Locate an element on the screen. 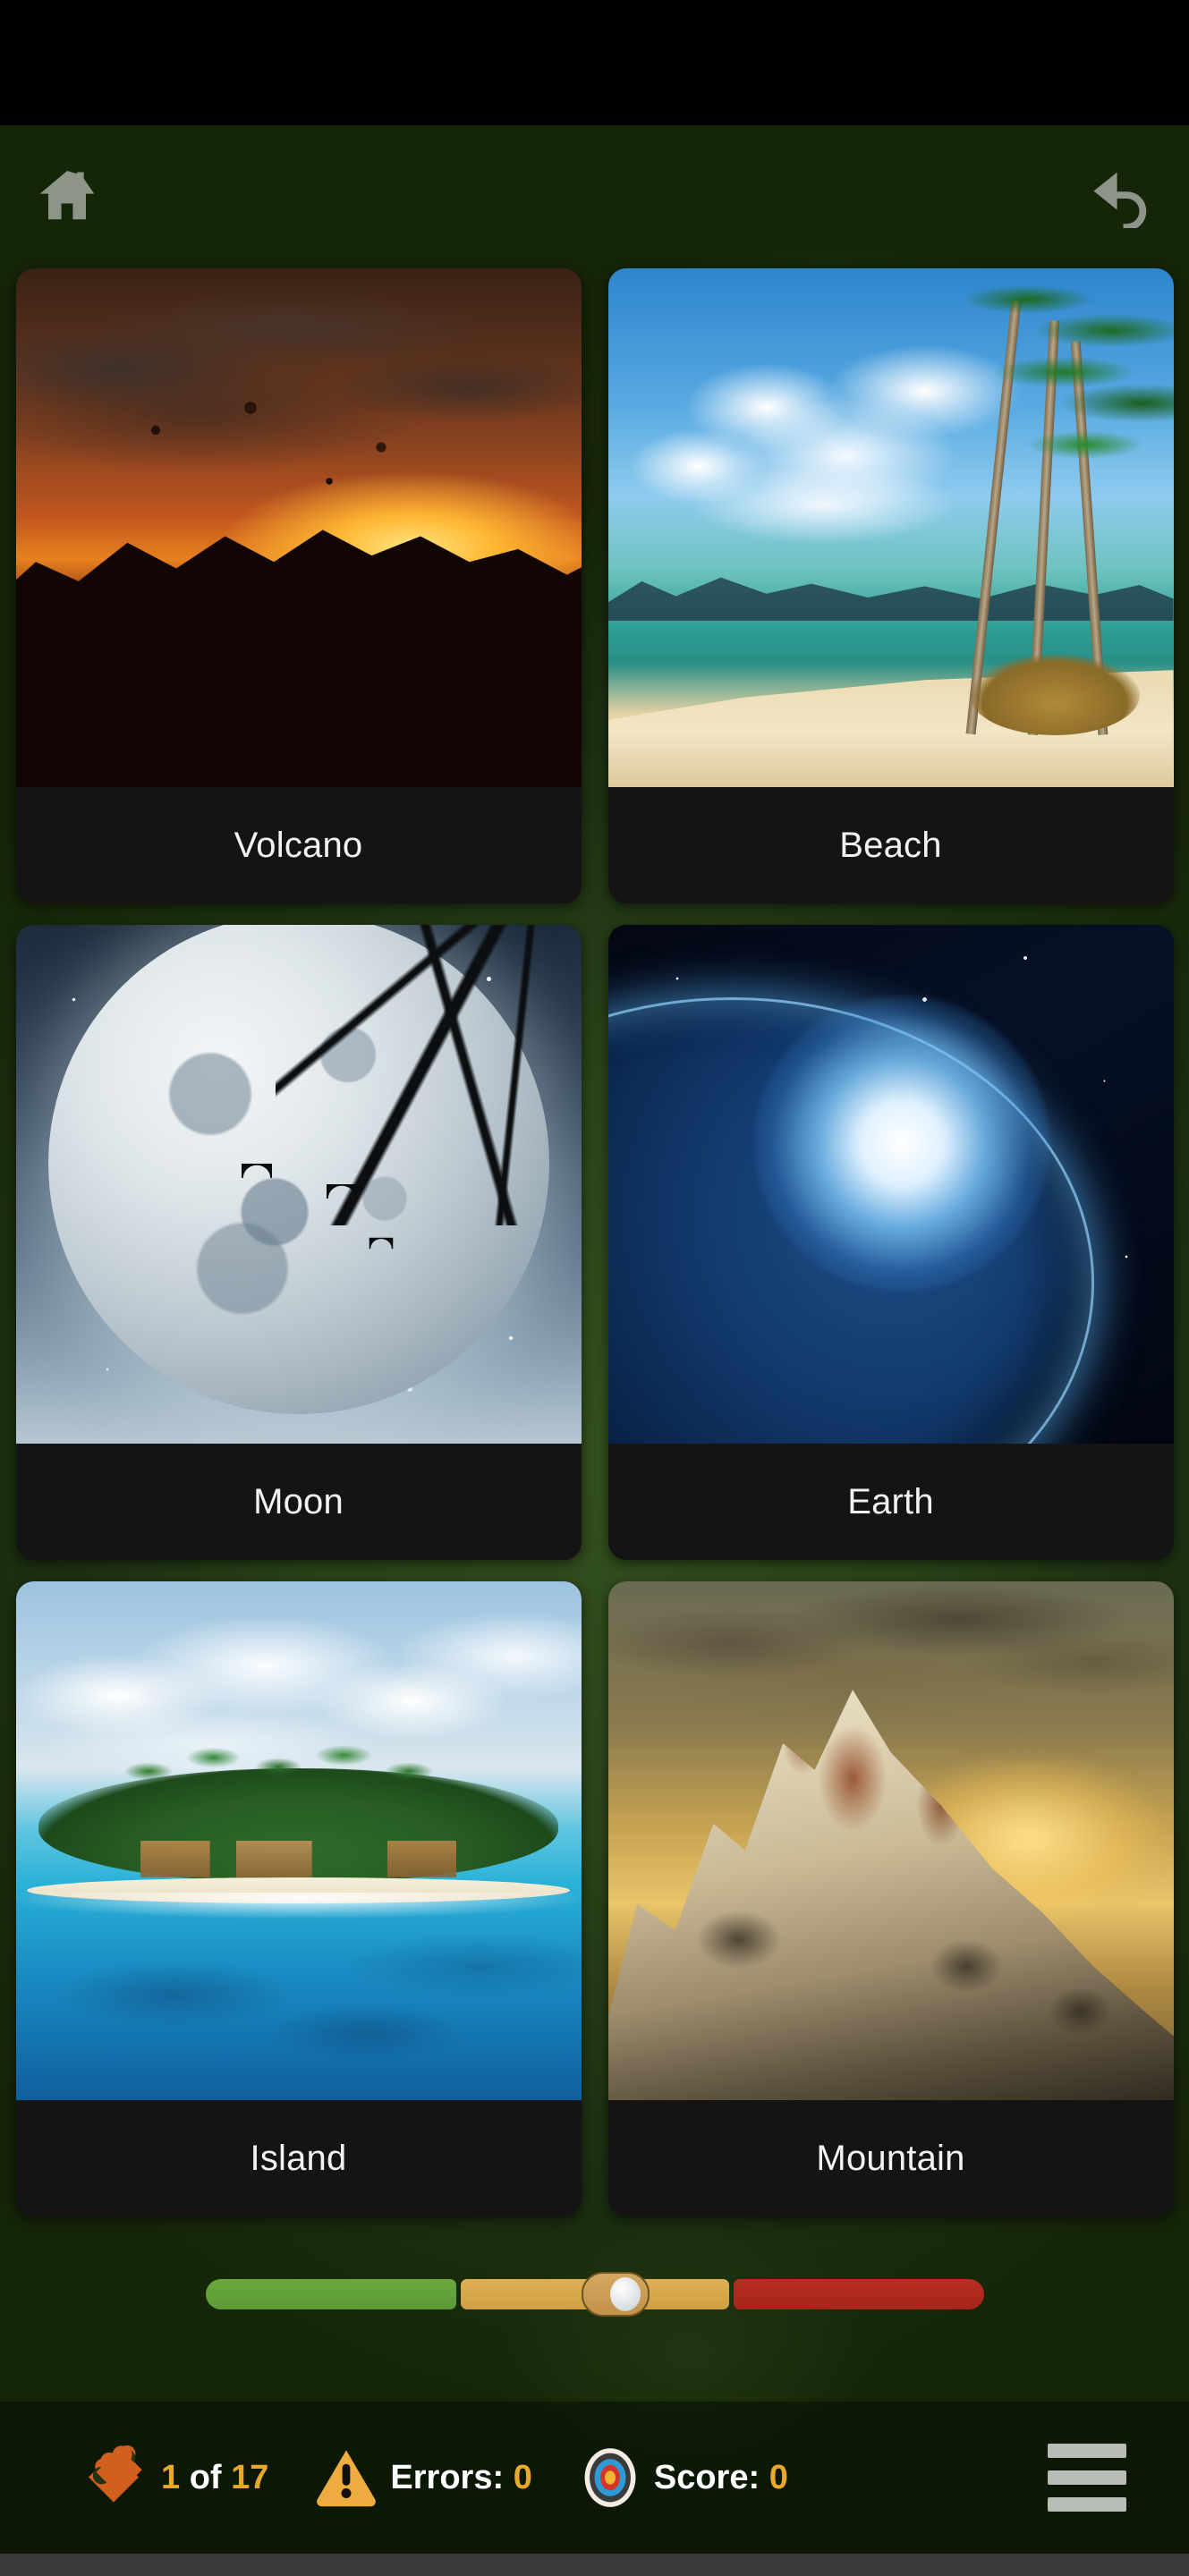 The image size is (1189, 2576). system-nav-strip is located at coordinates (594, 2565).